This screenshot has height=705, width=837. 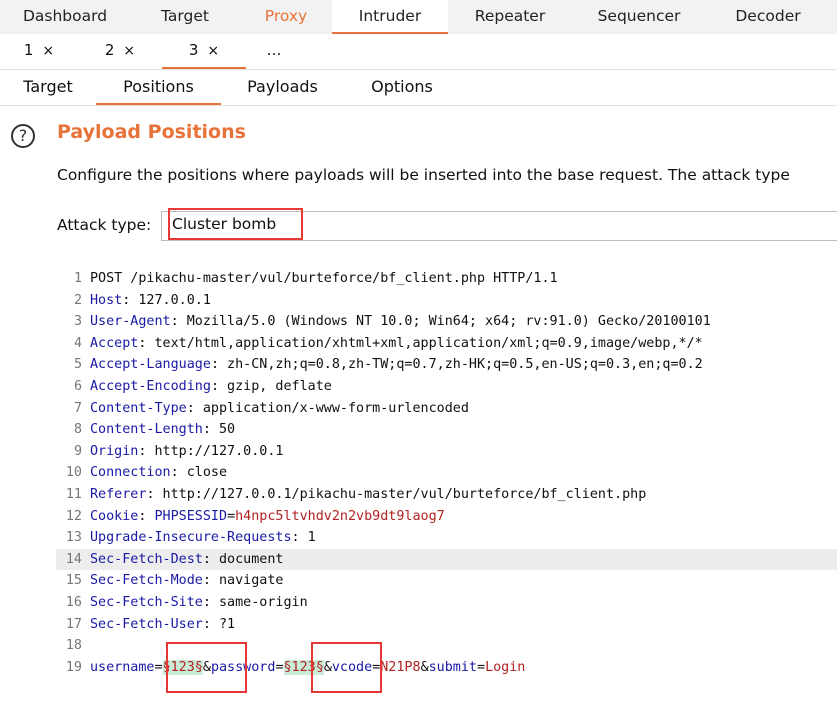 What do you see at coordinates (219, 430) in the screenshot?
I see `header-value: : 50` at bounding box center [219, 430].